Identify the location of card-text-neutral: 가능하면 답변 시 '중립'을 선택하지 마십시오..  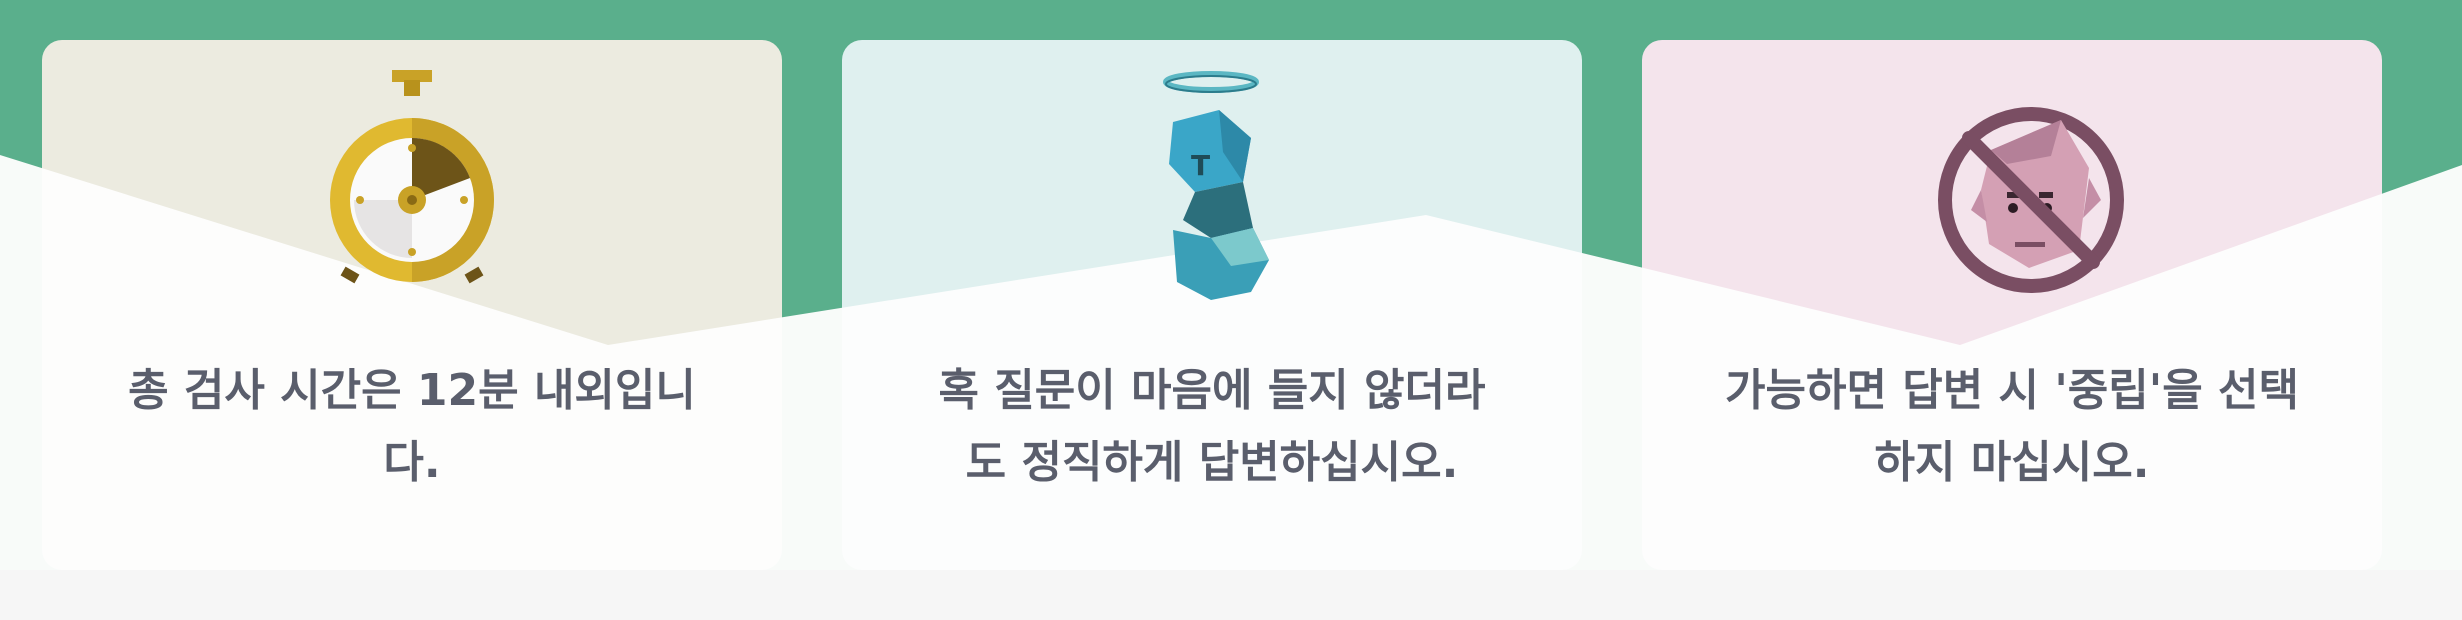
(2012, 426).